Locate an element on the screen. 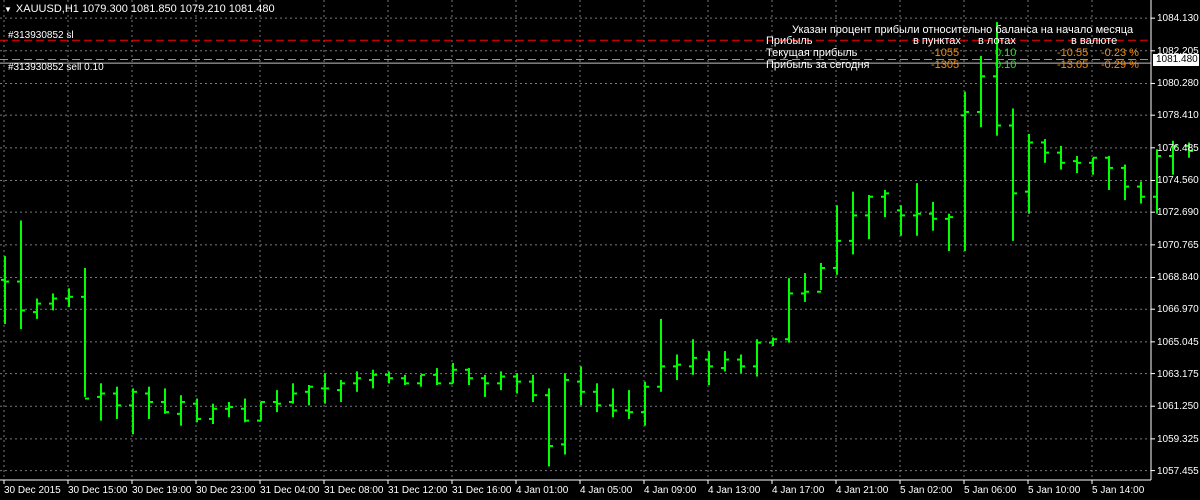 This screenshot has width=1200, height=500. time-label: 5 Jan 02:00 is located at coordinates (926, 490).